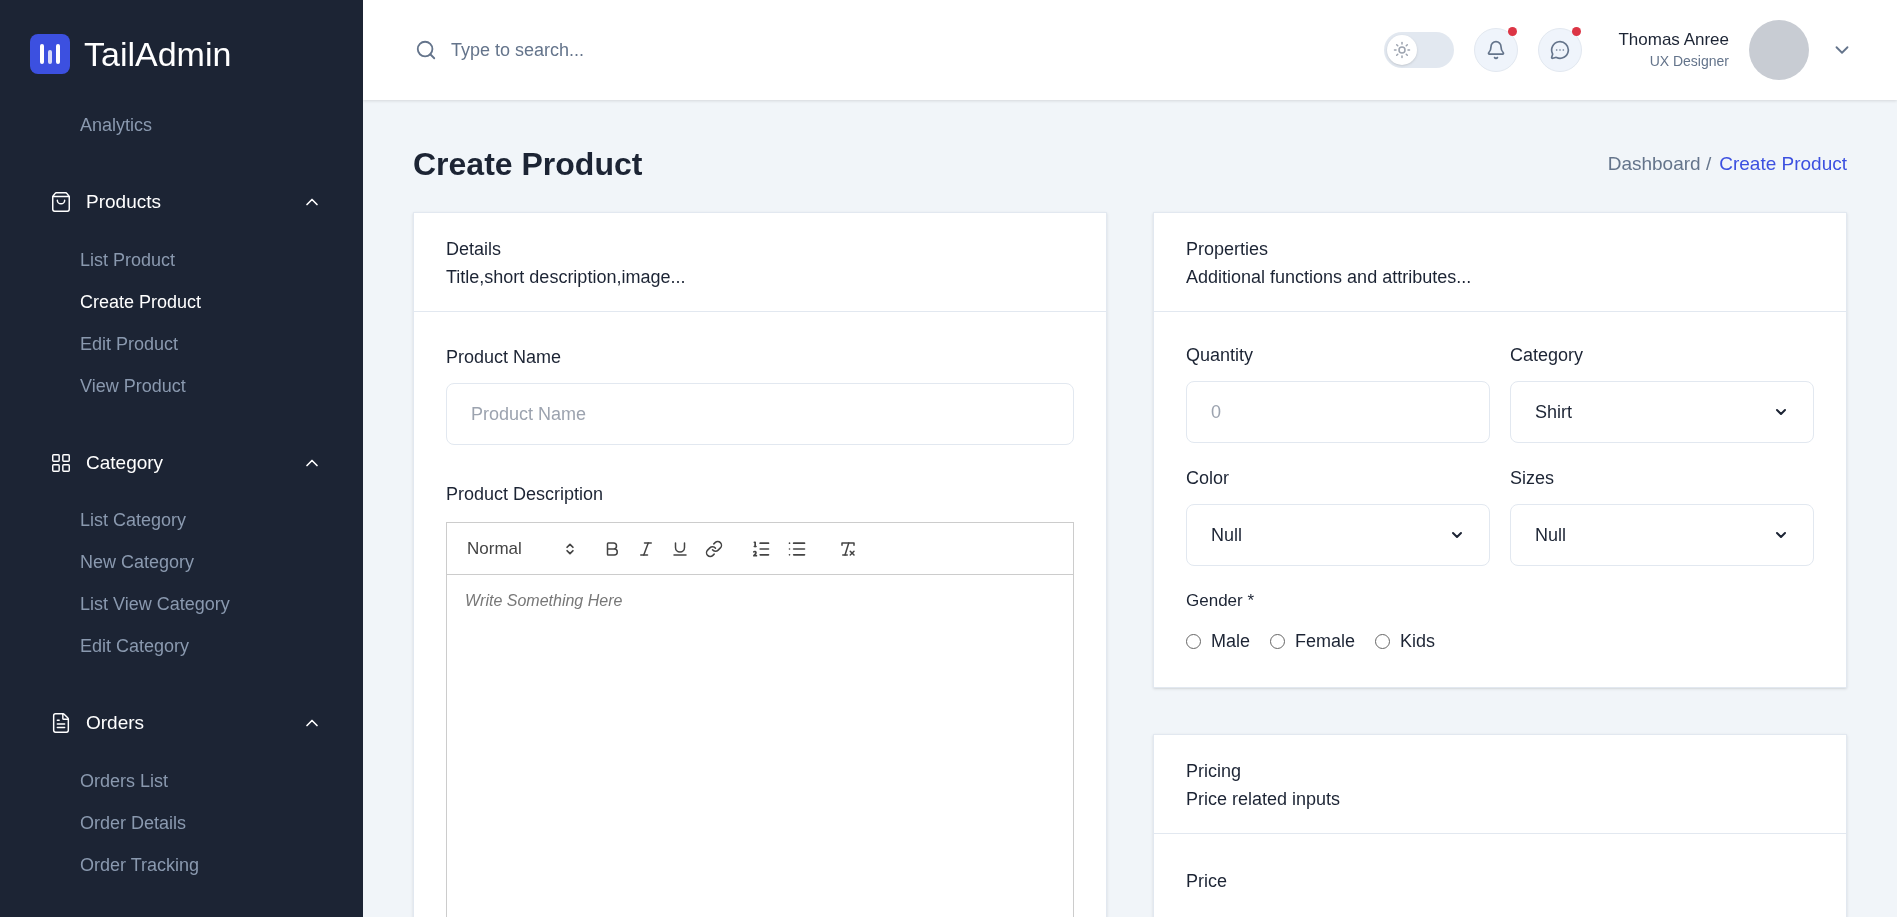 This screenshot has height=917, width=1897. What do you see at coordinates (181, 604) in the screenshot?
I see `sidebar-item: List View Category` at bounding box center [181, 604].